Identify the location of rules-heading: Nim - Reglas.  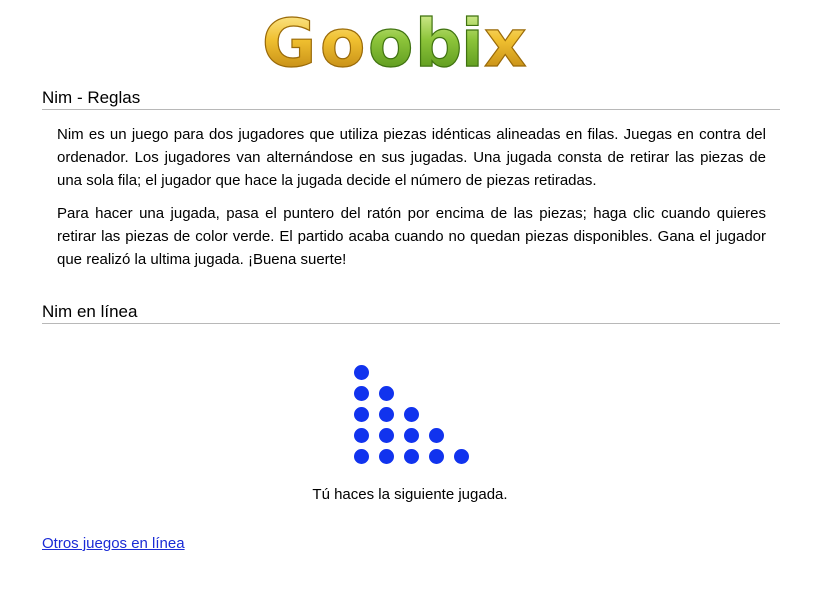
(411, 99).